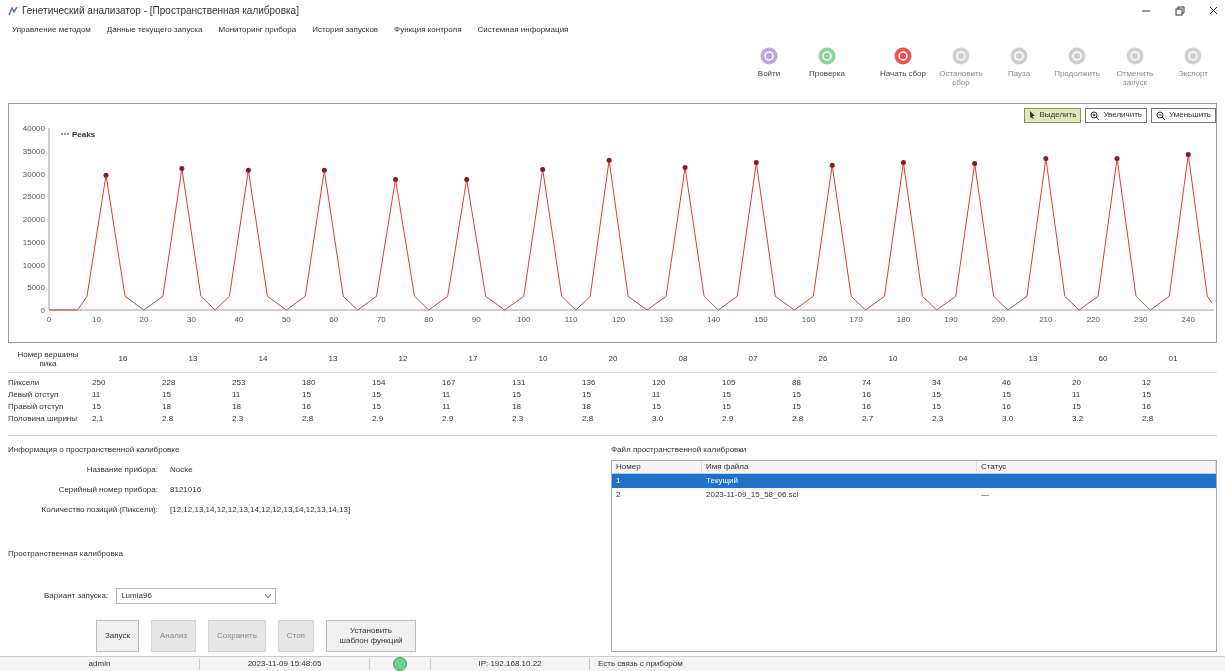  What do you see at coordinates (49, 319) in the screenshot?
I see `x-tick-label: 0` at bounding box center [49, 319].